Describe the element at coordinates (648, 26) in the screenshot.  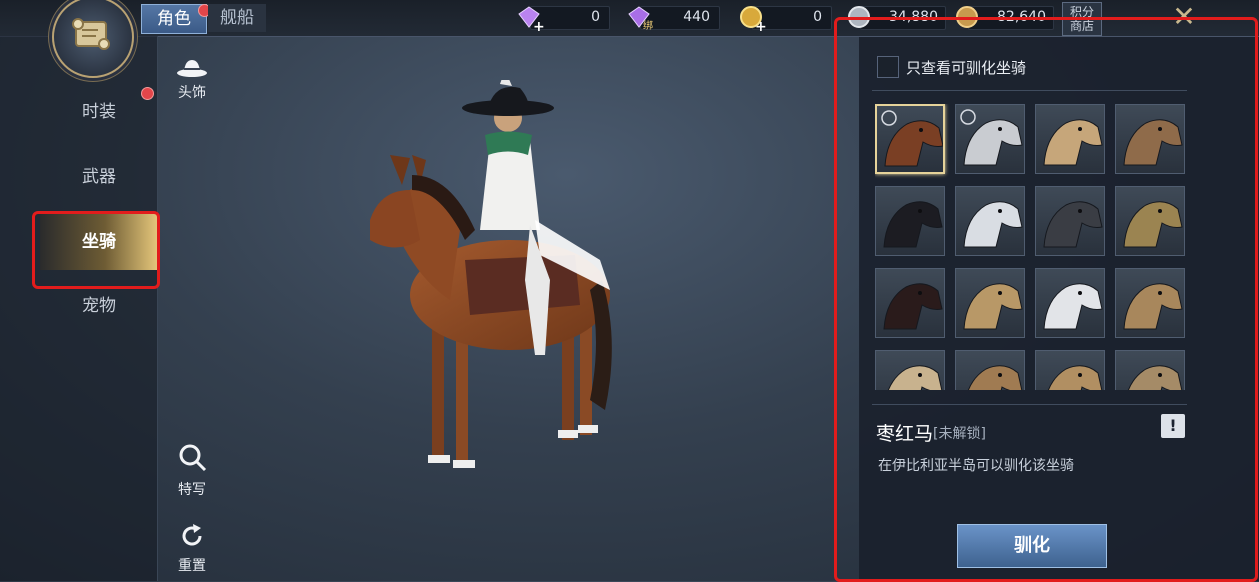
I see `bound-tag: 绑` at that location.